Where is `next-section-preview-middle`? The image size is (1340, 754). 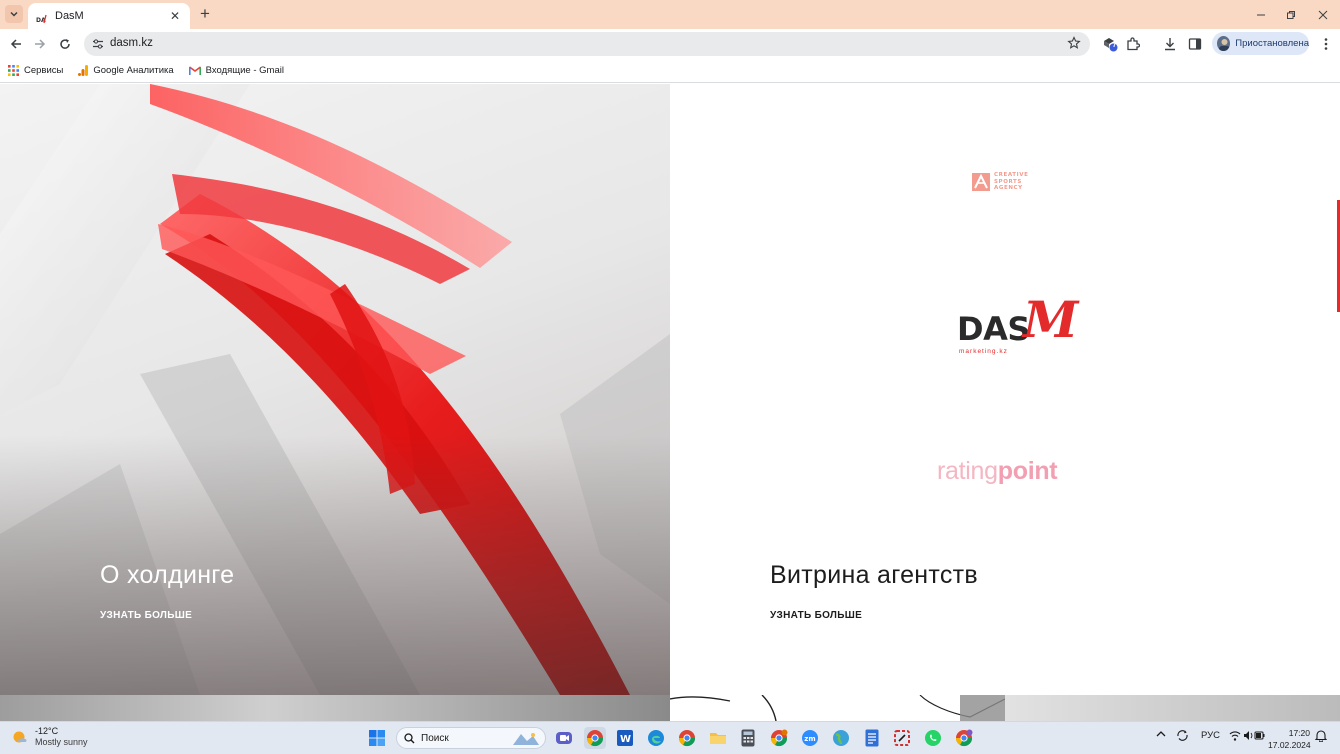
next-section-preview-middle is located at coordinates (837, 707).